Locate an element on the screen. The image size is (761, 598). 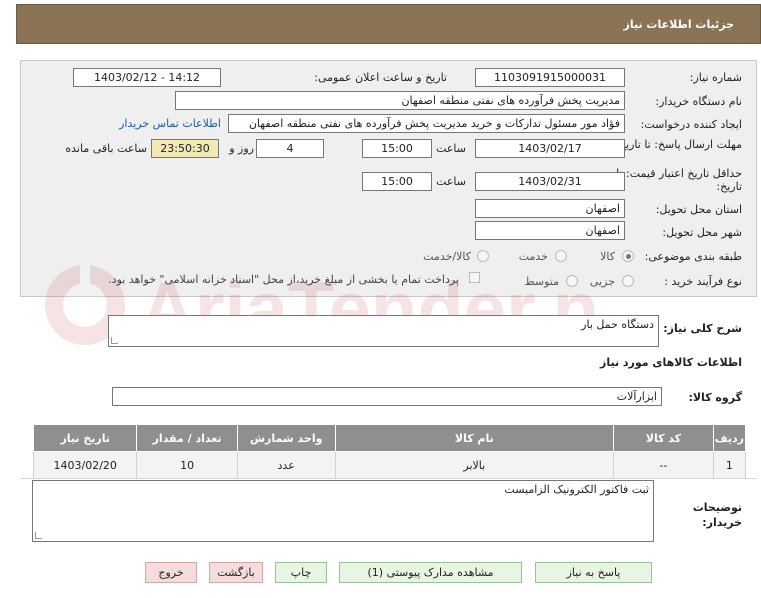
goods-group-field: ابزارآلات is located at coordinates (387, 396).